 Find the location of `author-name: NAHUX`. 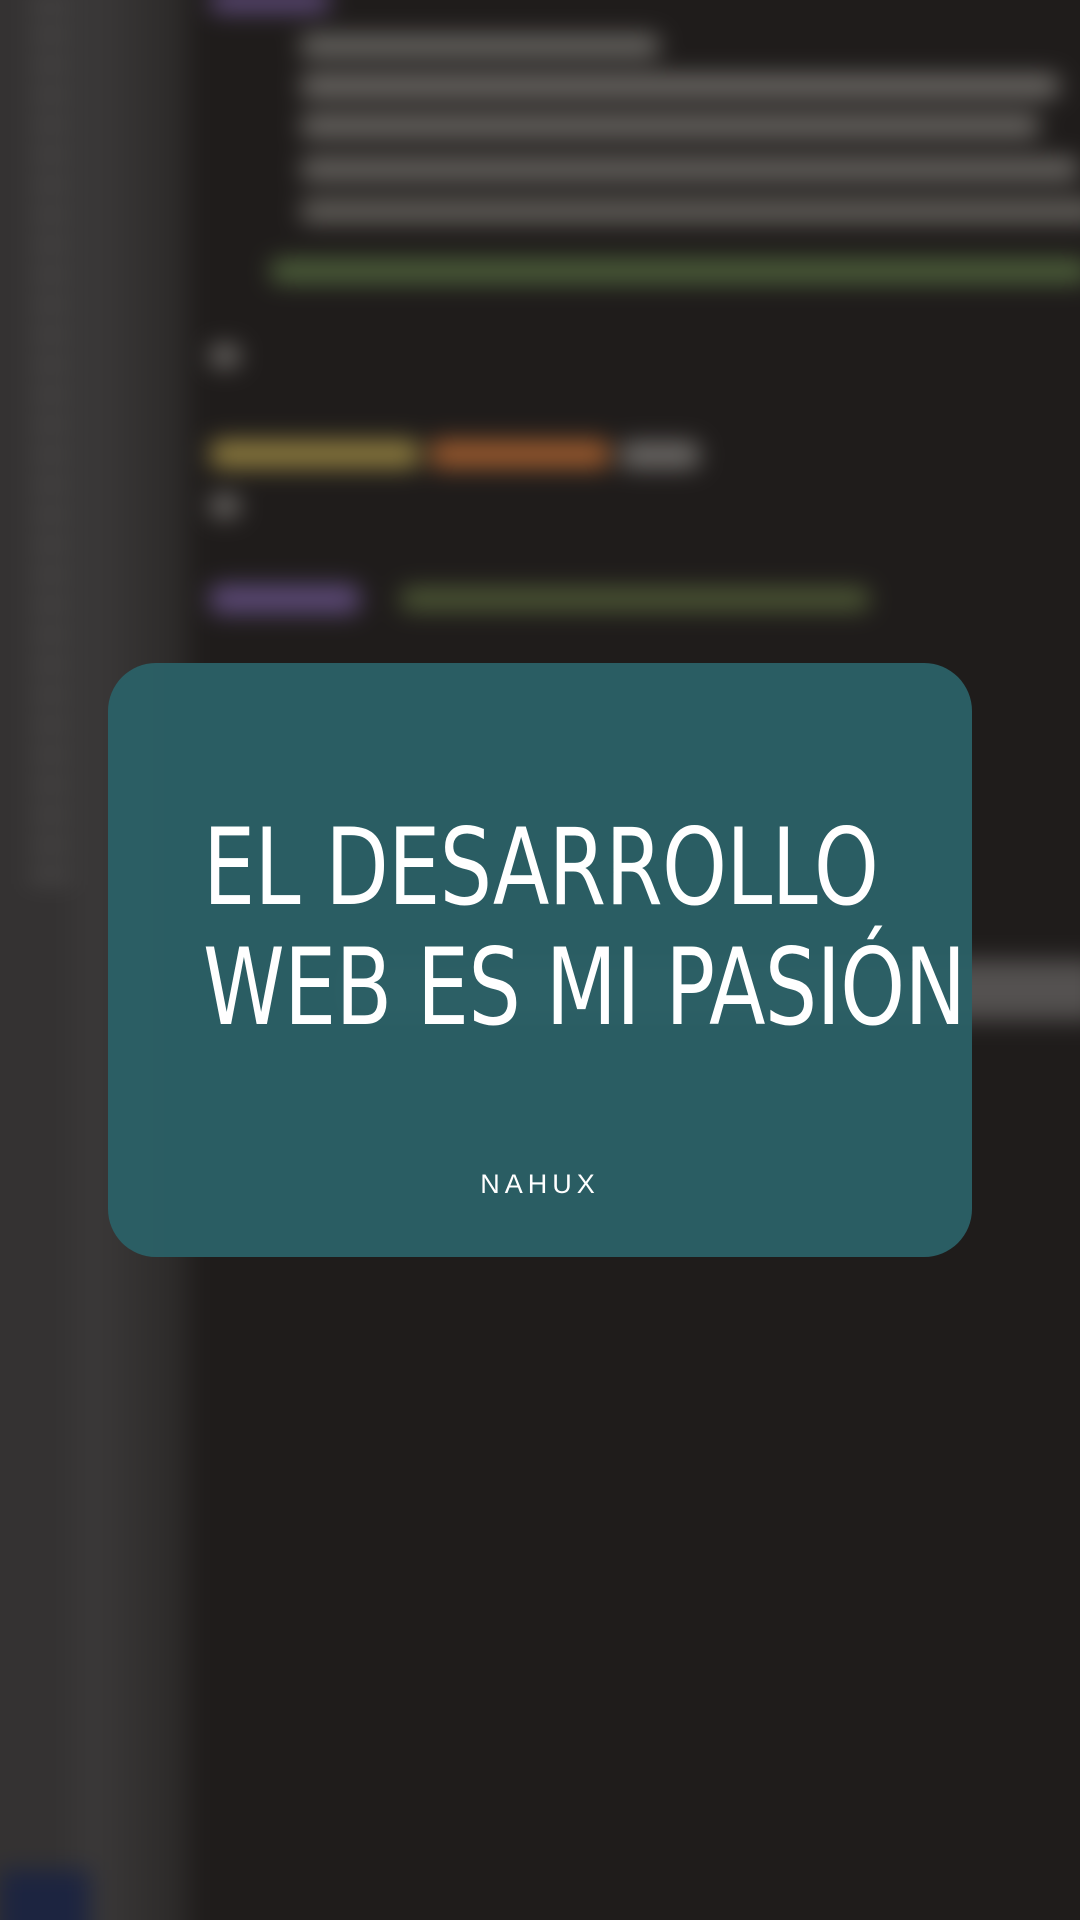

author-name: NAHUX is located at coordinates (540, 1184).